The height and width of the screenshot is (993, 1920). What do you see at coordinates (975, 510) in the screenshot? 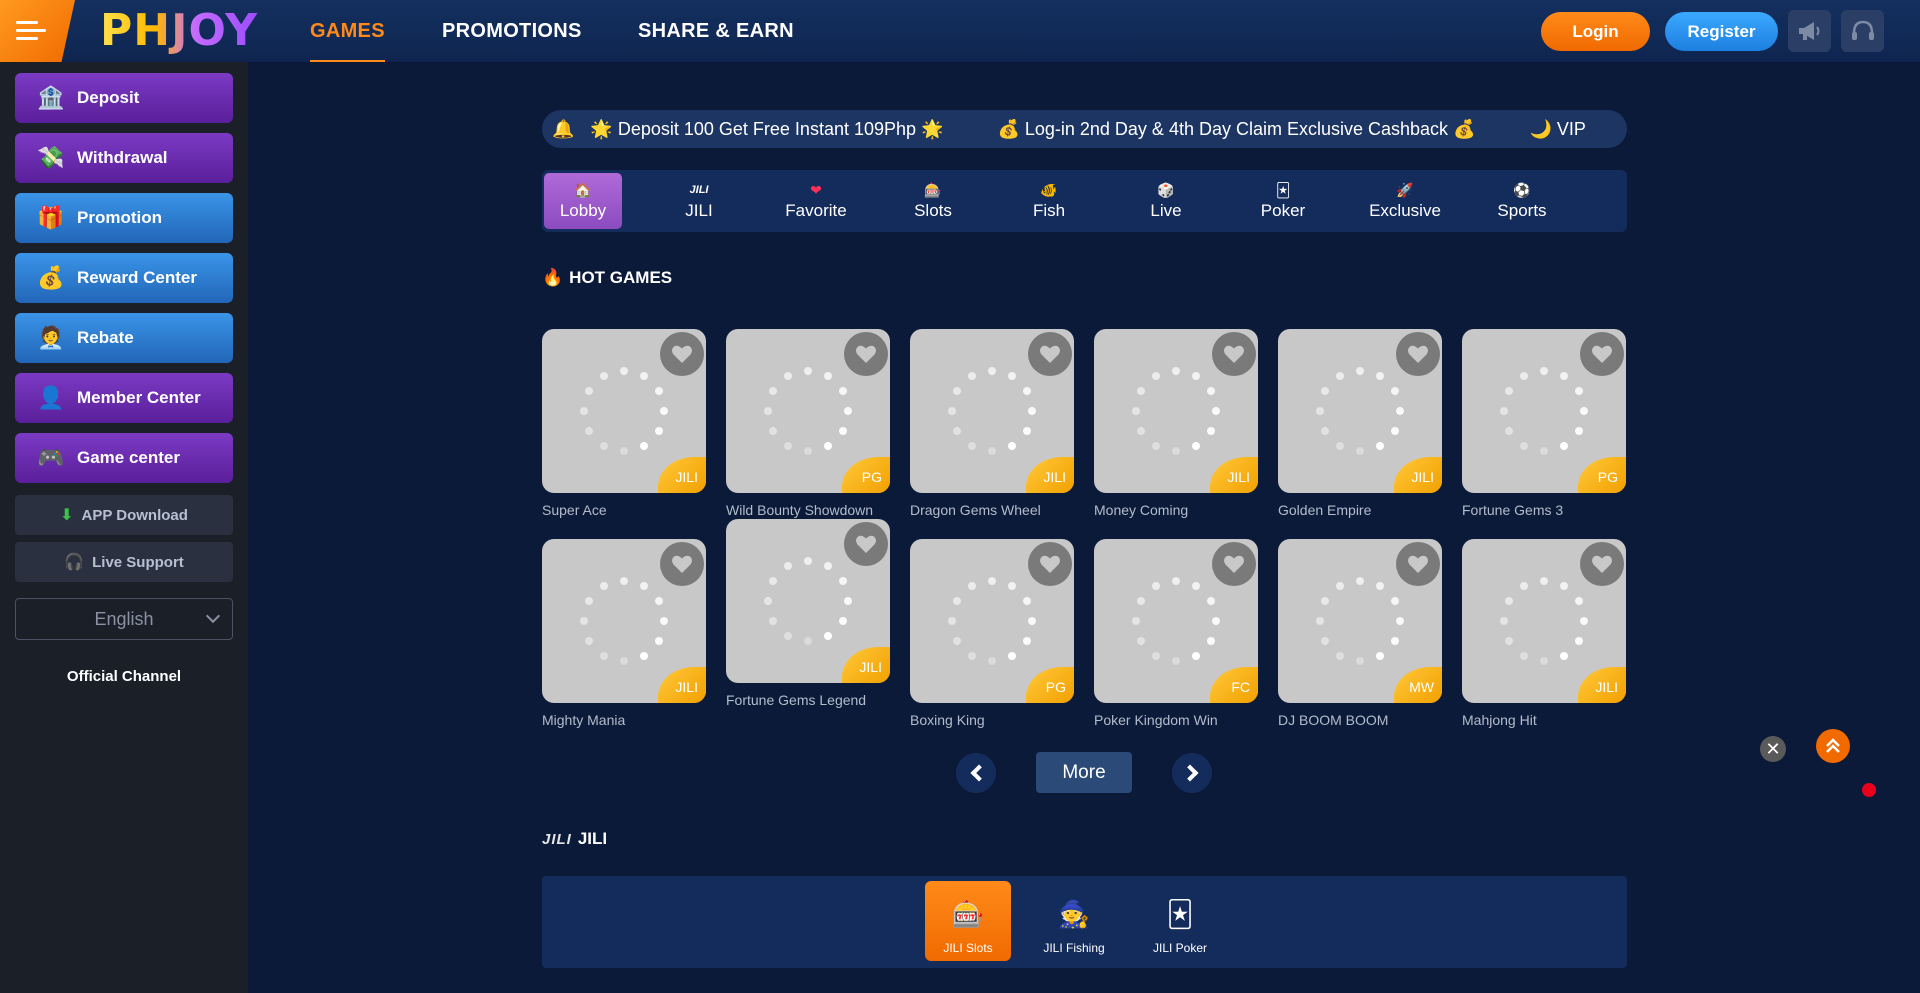
I see `game-name: Dragon Gems Wheel` at bounding box center [975, 510].